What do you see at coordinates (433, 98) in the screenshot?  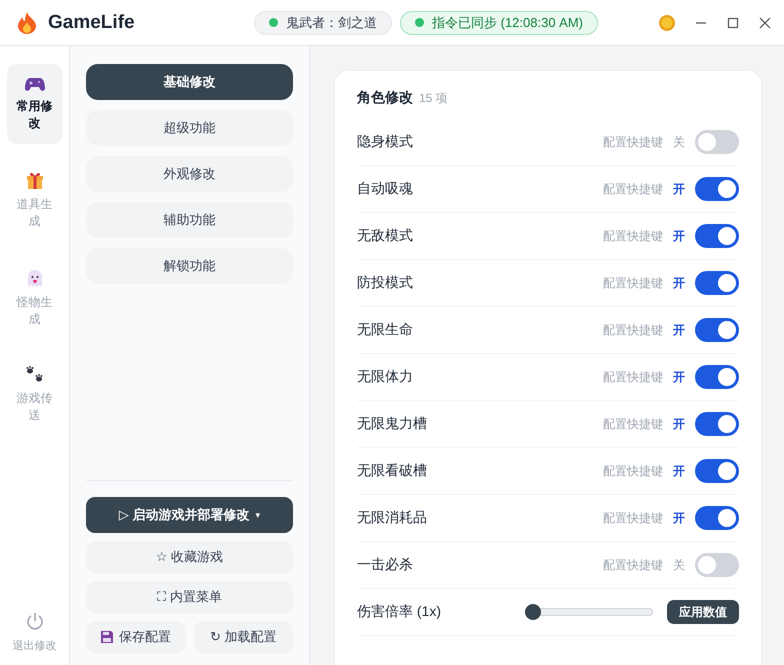 I see `item-count: 15 项` at bounding box center [433, 98].